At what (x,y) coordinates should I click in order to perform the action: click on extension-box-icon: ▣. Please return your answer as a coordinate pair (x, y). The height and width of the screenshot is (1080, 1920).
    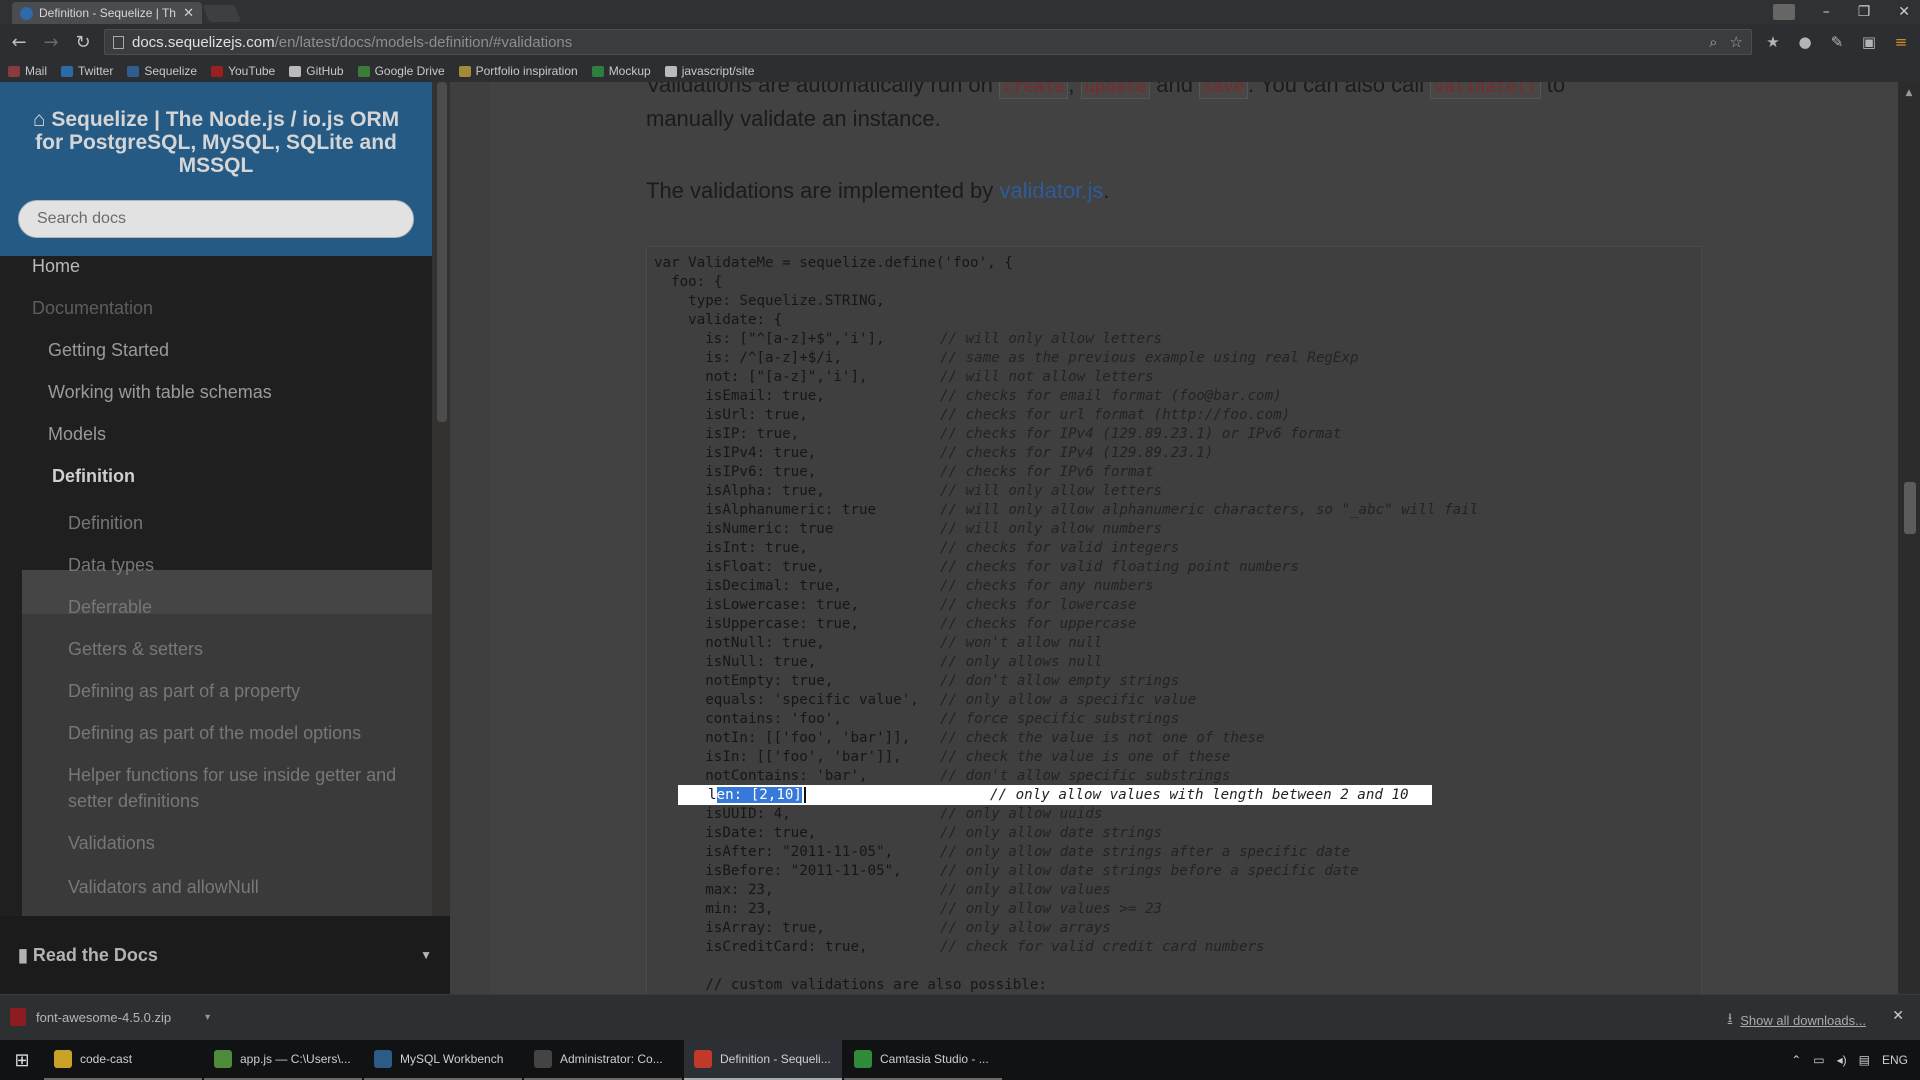
    Looking at the image, I should click on (1869, 42).